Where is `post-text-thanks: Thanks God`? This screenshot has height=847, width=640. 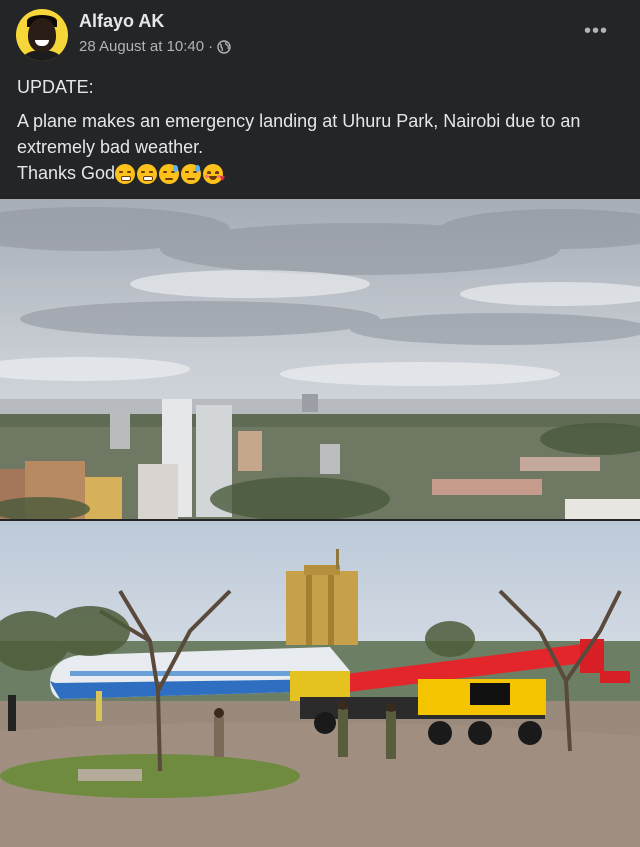 post-text-thanks: Thanks God is located at coordinates (66, 173).